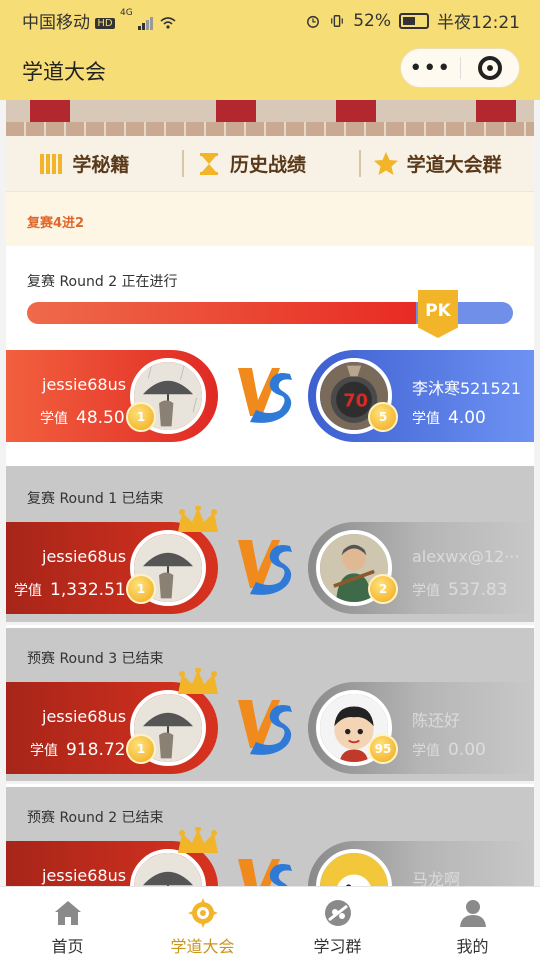  I want to click on round-title: 复赛 Round 2 正在进行, so click(102, 282).